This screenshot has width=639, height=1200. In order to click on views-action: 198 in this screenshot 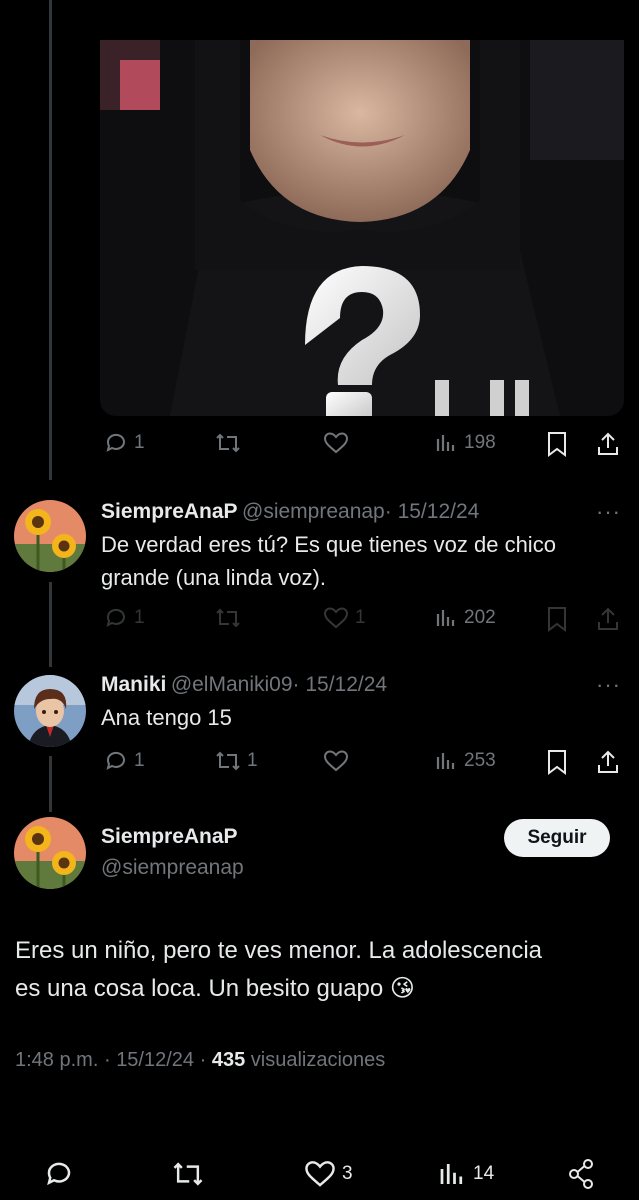, I will do `click(465, 443)`.